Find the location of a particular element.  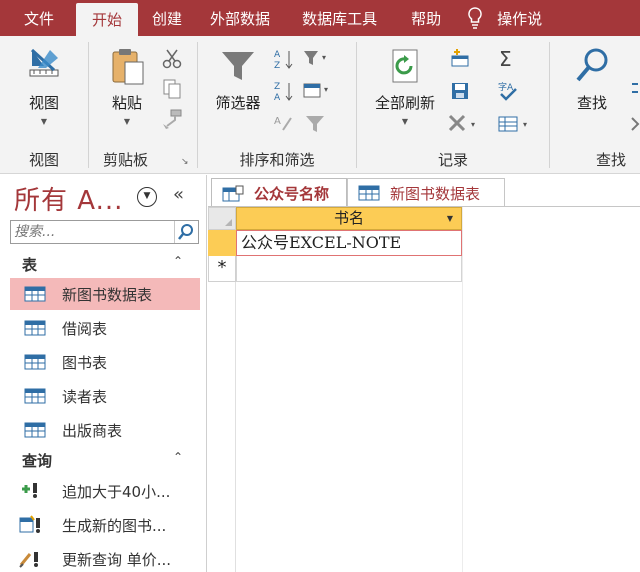

nav-item-label: 读者表 is located at coordinates (85, 397).